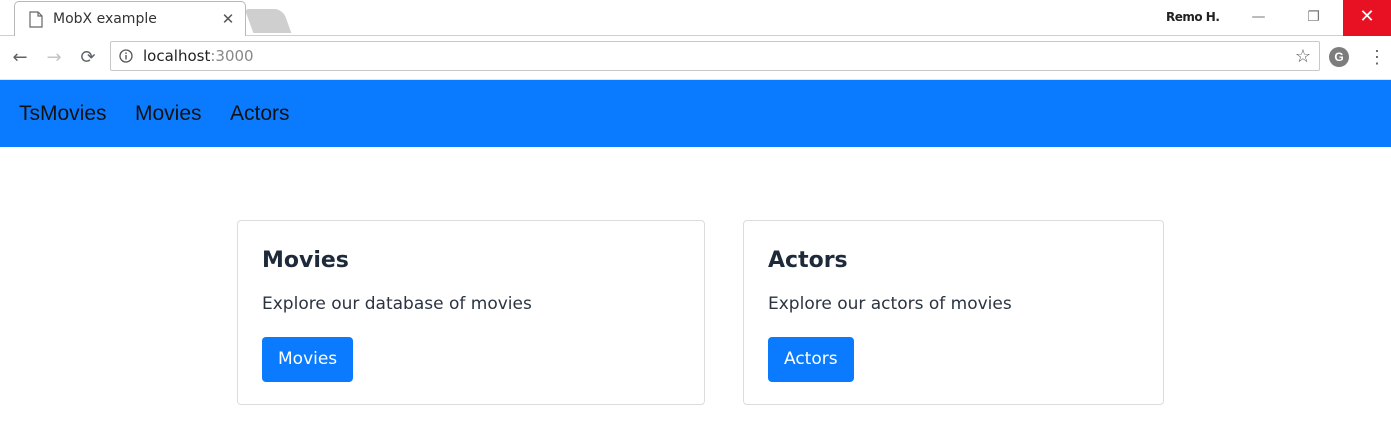 The image size is (1391, 429). Describe the element at coordinates (268, 21) in the screenshot. I see `new-tab-button` at that location.